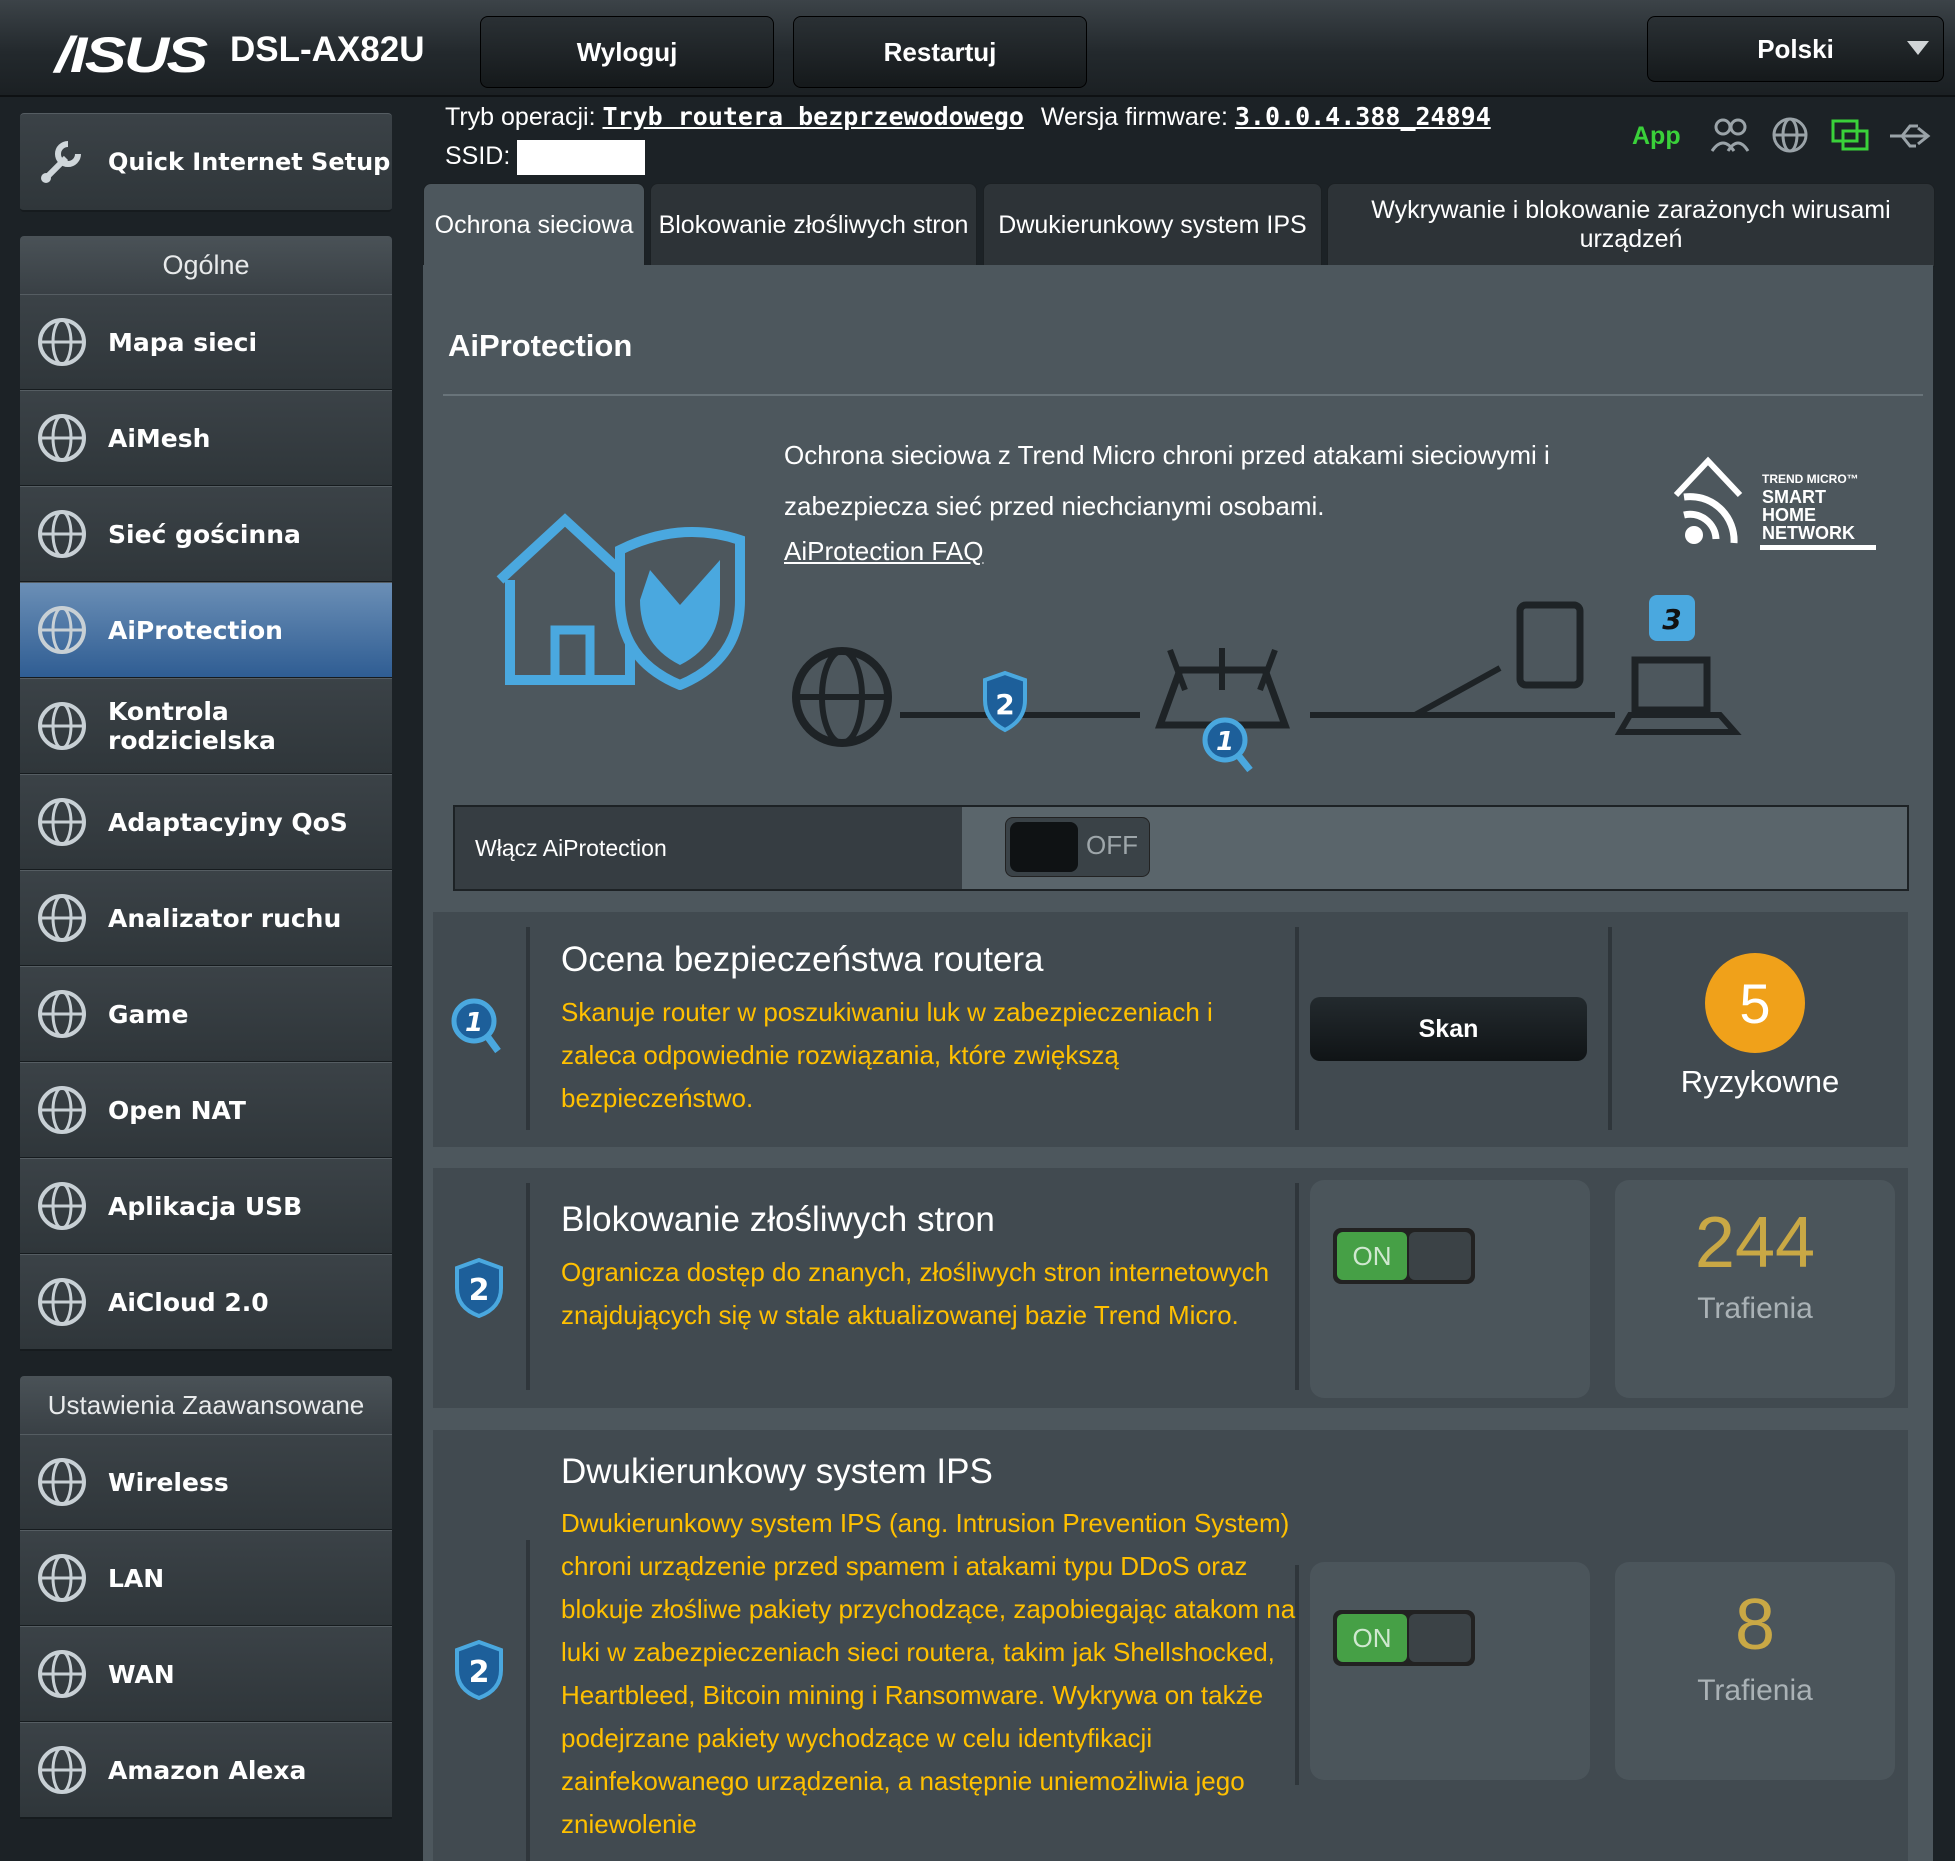 The height and width of the screenshot is (1861, 1955). What do you see at coordinates (1152, 225) in the screenshot?
I see `tab-two-way-ips: Dwukierunkowy system IPS` at bounding box center [1152, 225].